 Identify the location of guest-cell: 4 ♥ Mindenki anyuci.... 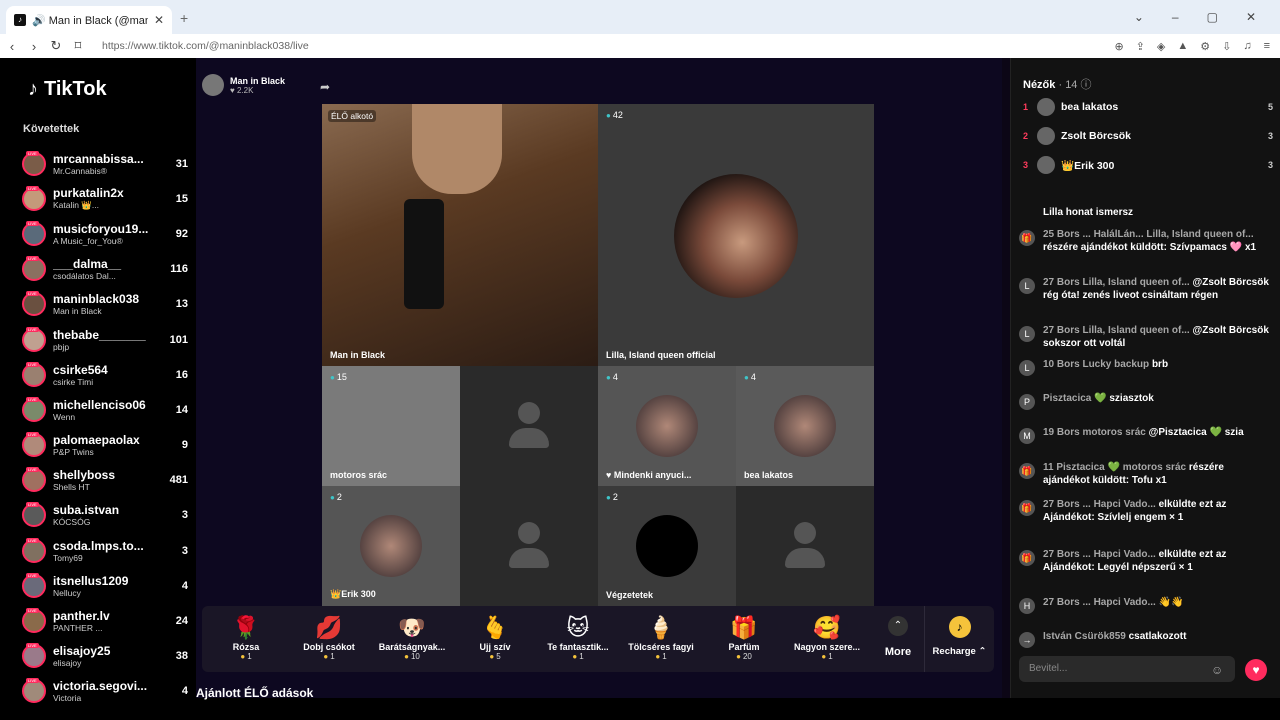
(667, 426).